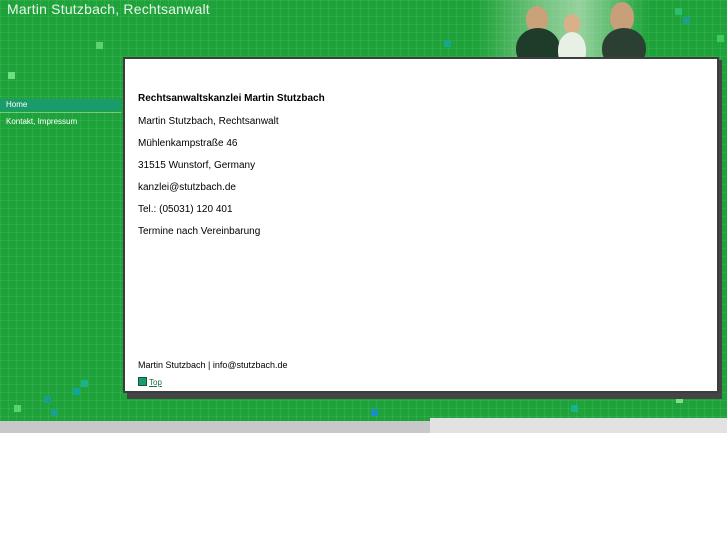 The width and height of the screenshot is (727, 545). I want to click on bottom-strip-light, so click(578, 425).